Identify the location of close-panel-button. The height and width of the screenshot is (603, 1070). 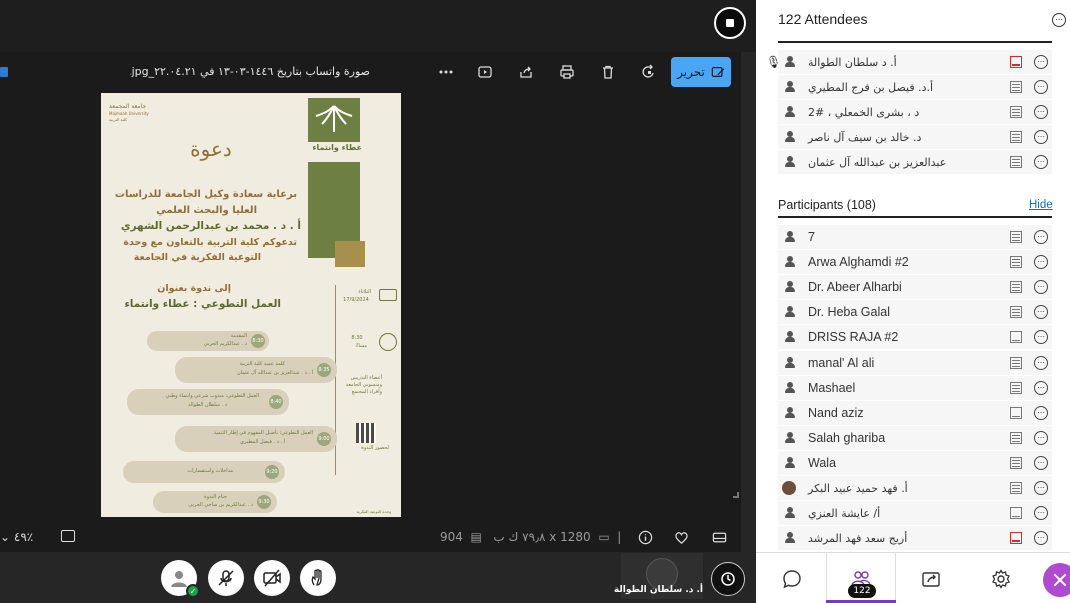
(1056, 580).